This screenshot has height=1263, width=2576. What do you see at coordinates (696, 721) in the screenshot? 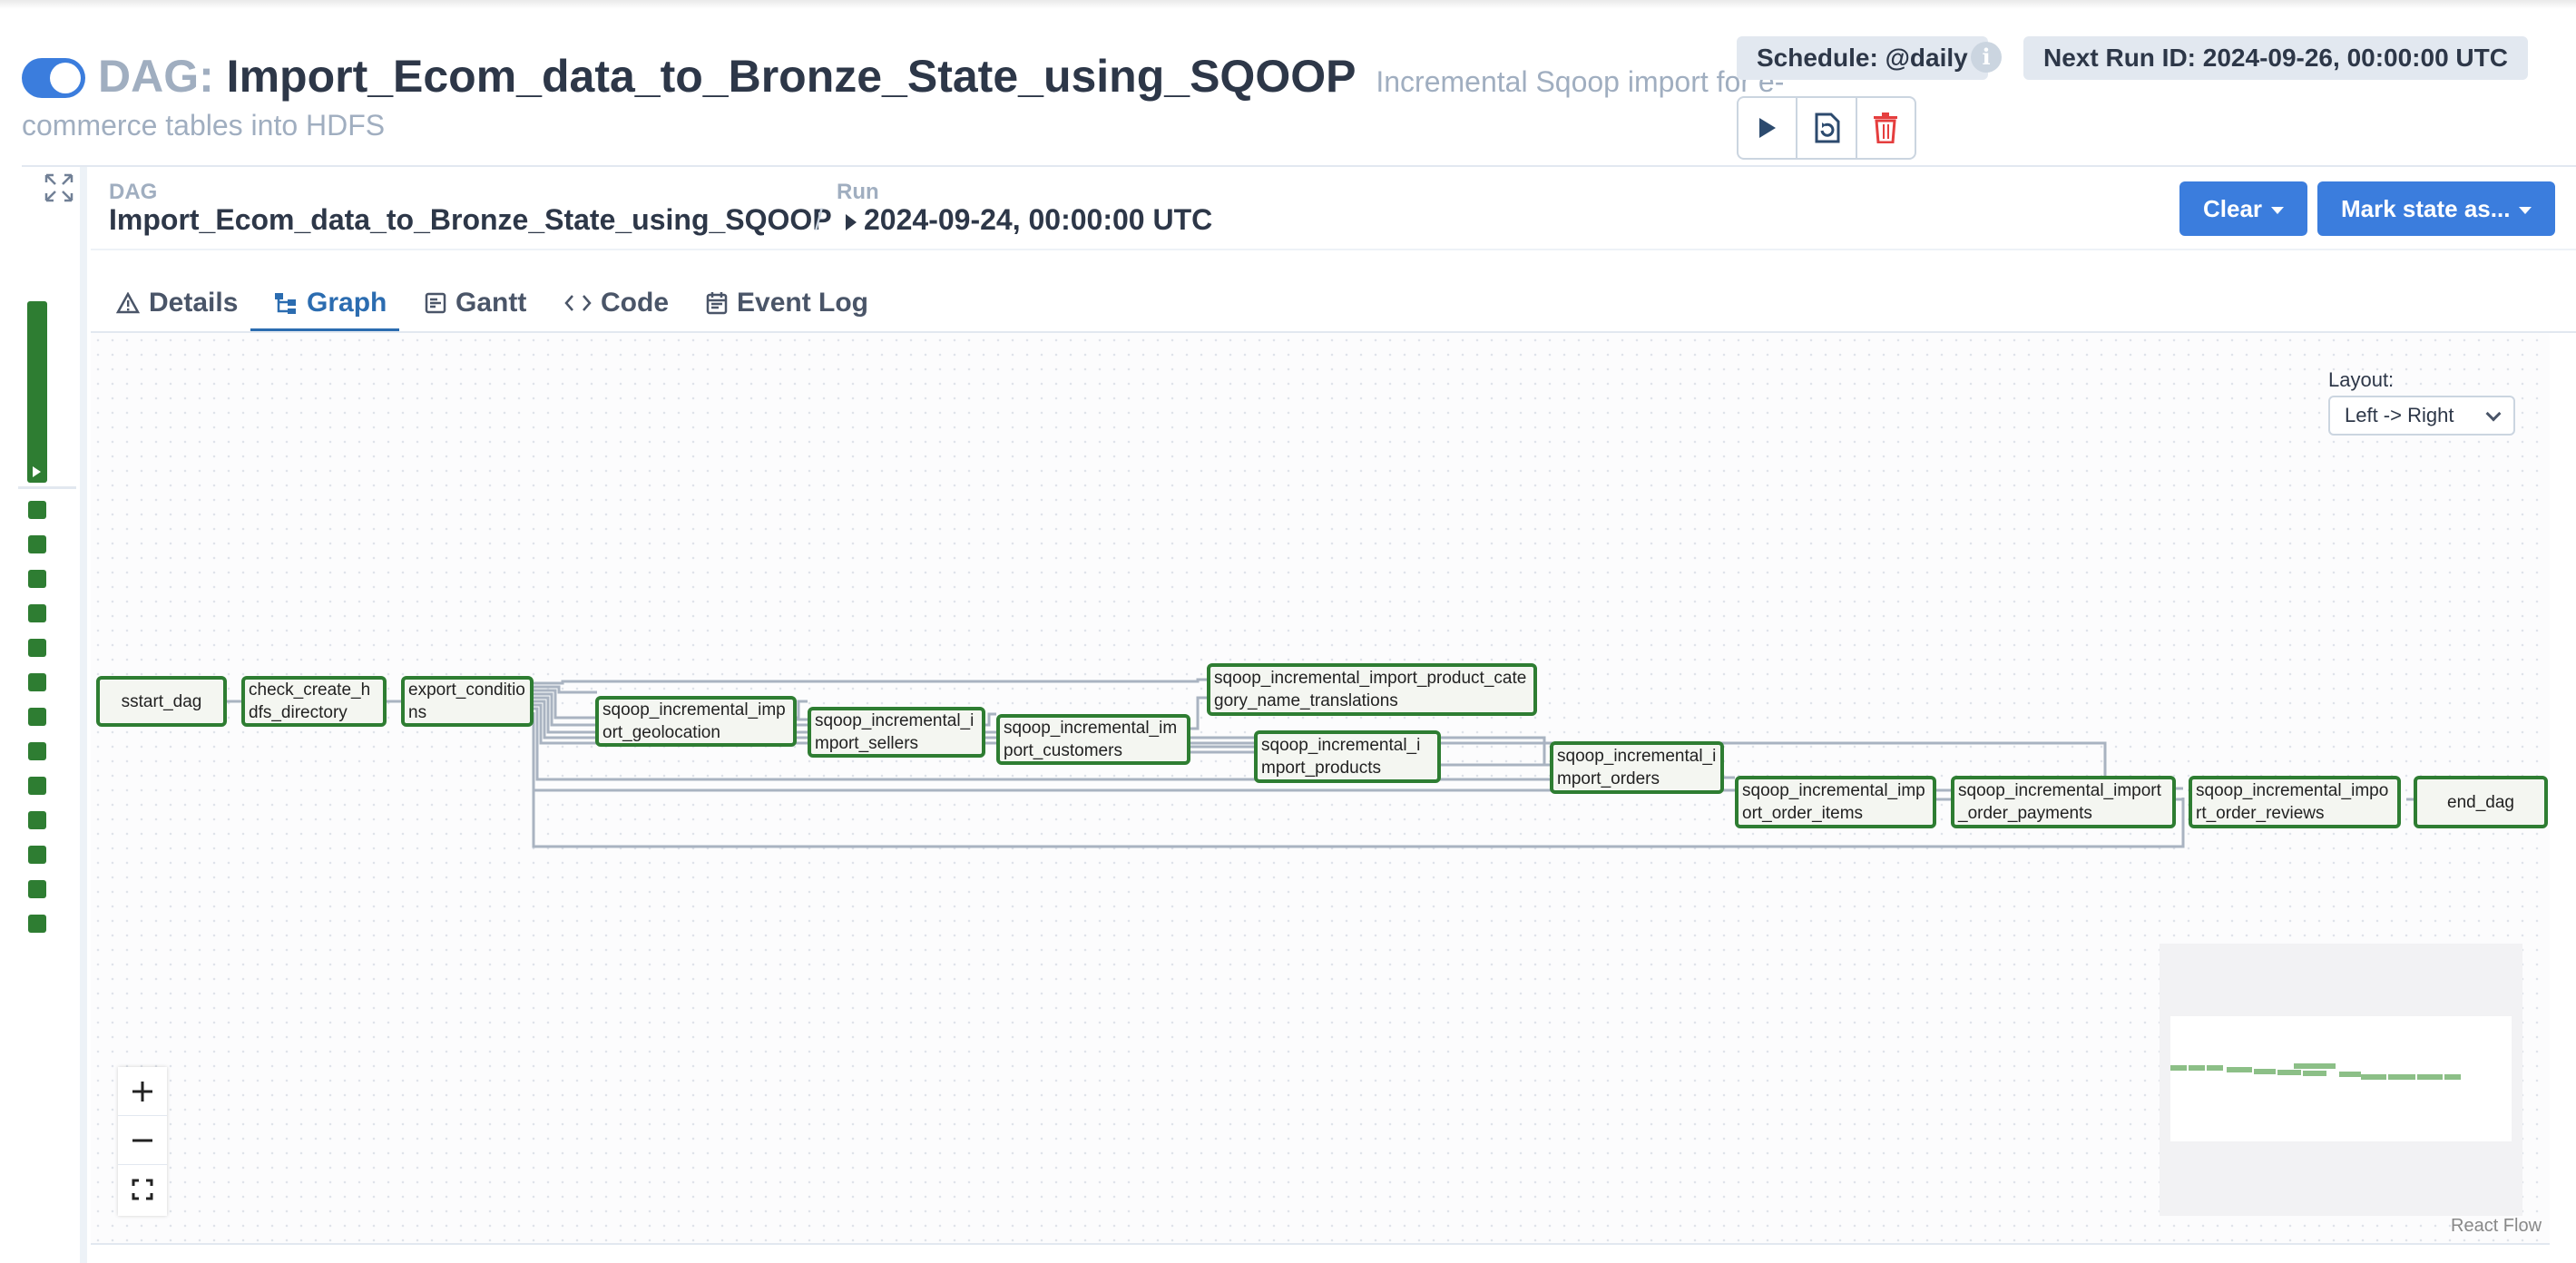
I see `task-node-sqoop-incremental-import-geolocation: sqoop_incremental_import_geolocation` at bounding box center [696, 721].